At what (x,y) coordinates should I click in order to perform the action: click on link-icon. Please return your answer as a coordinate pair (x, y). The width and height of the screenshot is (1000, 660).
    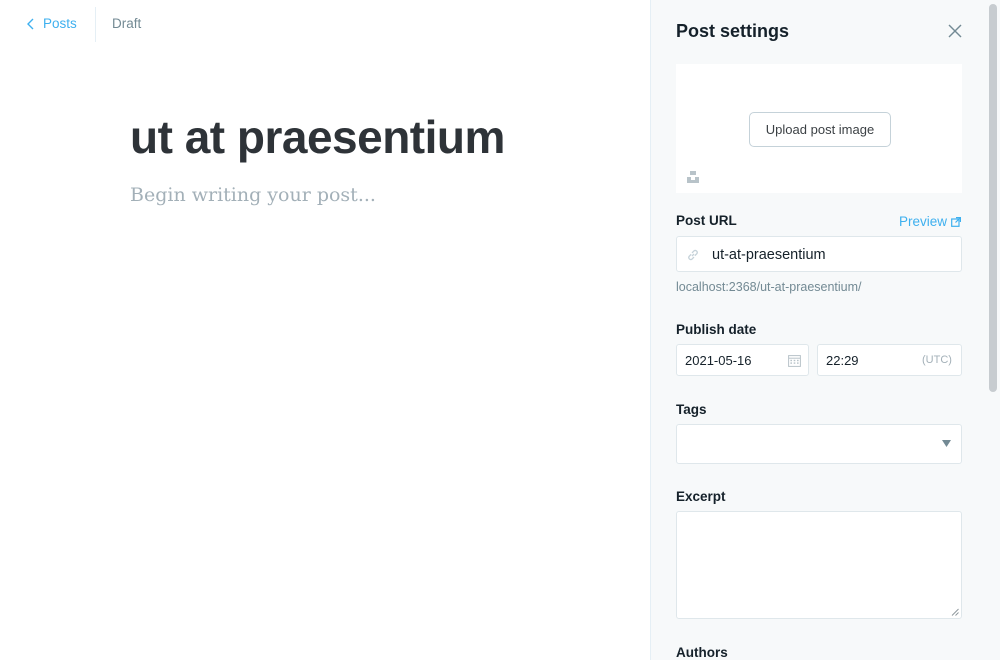
    Looking at the image, I should click on (693, 255).